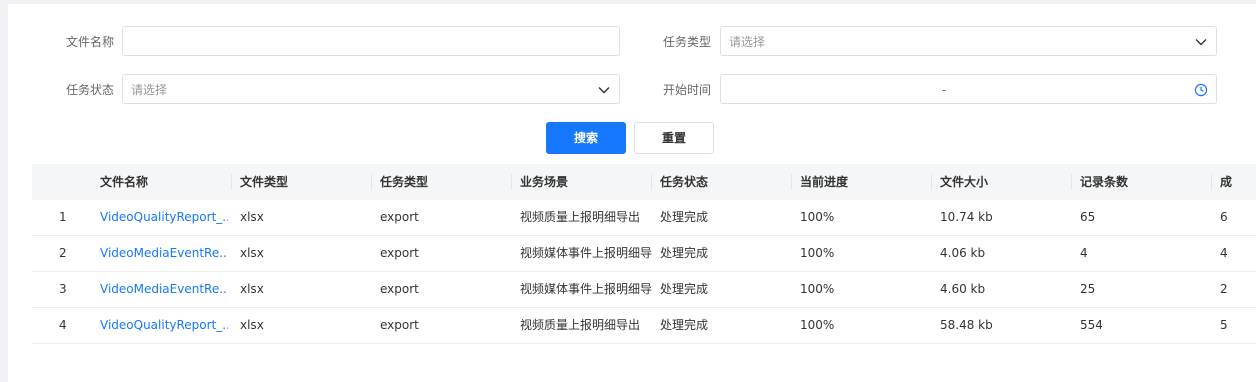  What do you see at coordinates (674, 138) in the screenshot?
I see `reset-button: 重置` at bounding box center [674, 138].